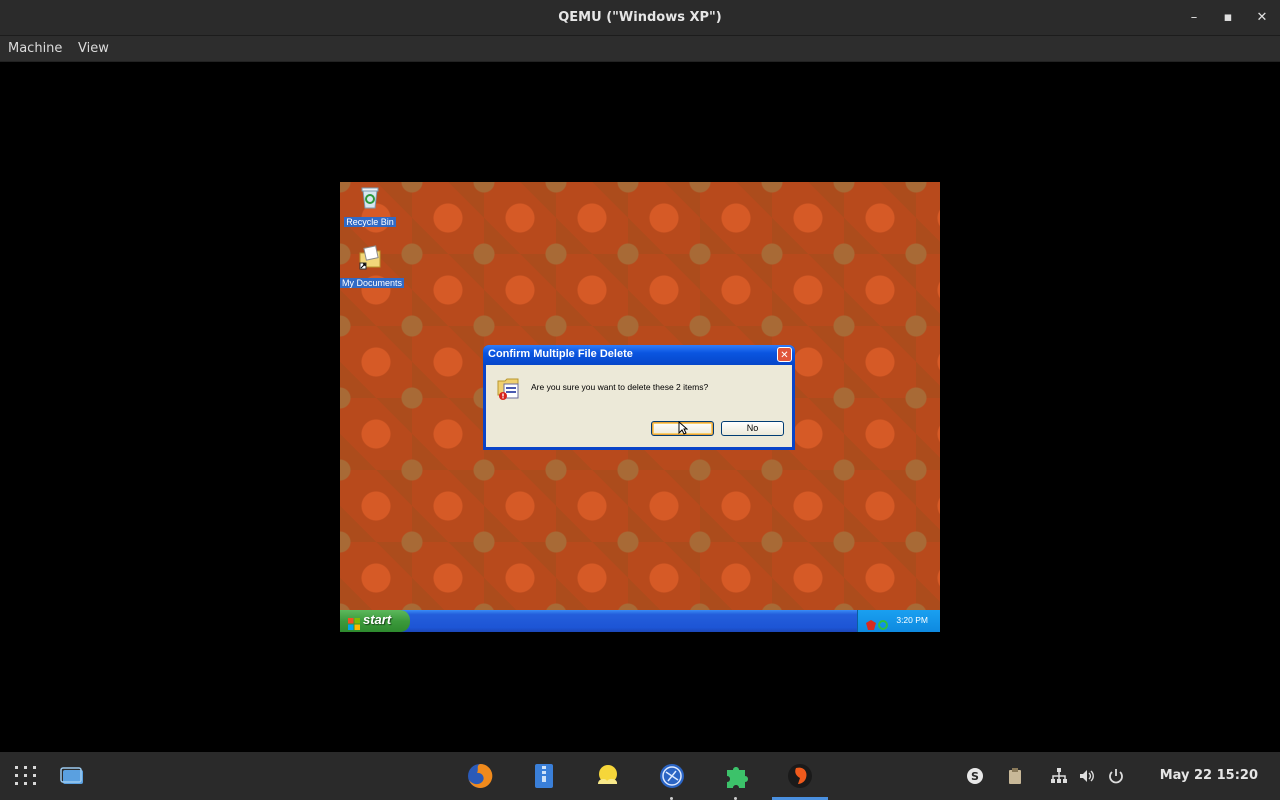 The image size is (1280, 800). Describe the element at coordinates (370, 222) in the screenshot. I see `desktop-icon-label: Recycle Bin` at that location.